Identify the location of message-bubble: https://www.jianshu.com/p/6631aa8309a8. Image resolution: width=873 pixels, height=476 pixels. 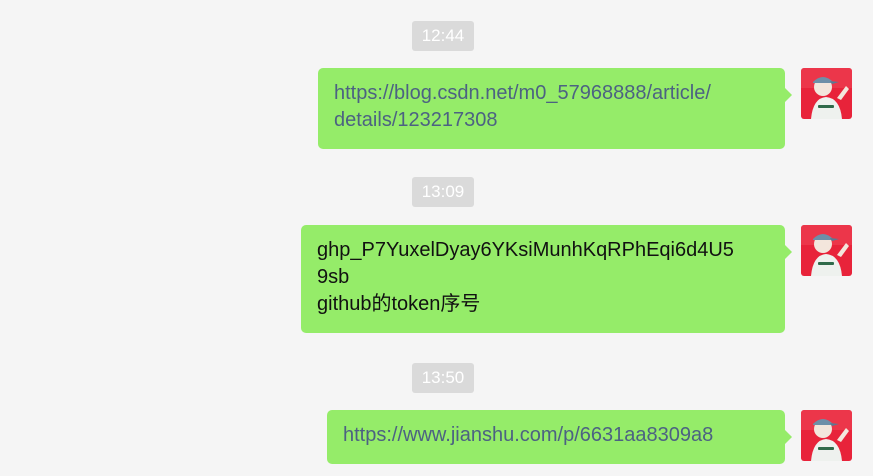
(559, 437).